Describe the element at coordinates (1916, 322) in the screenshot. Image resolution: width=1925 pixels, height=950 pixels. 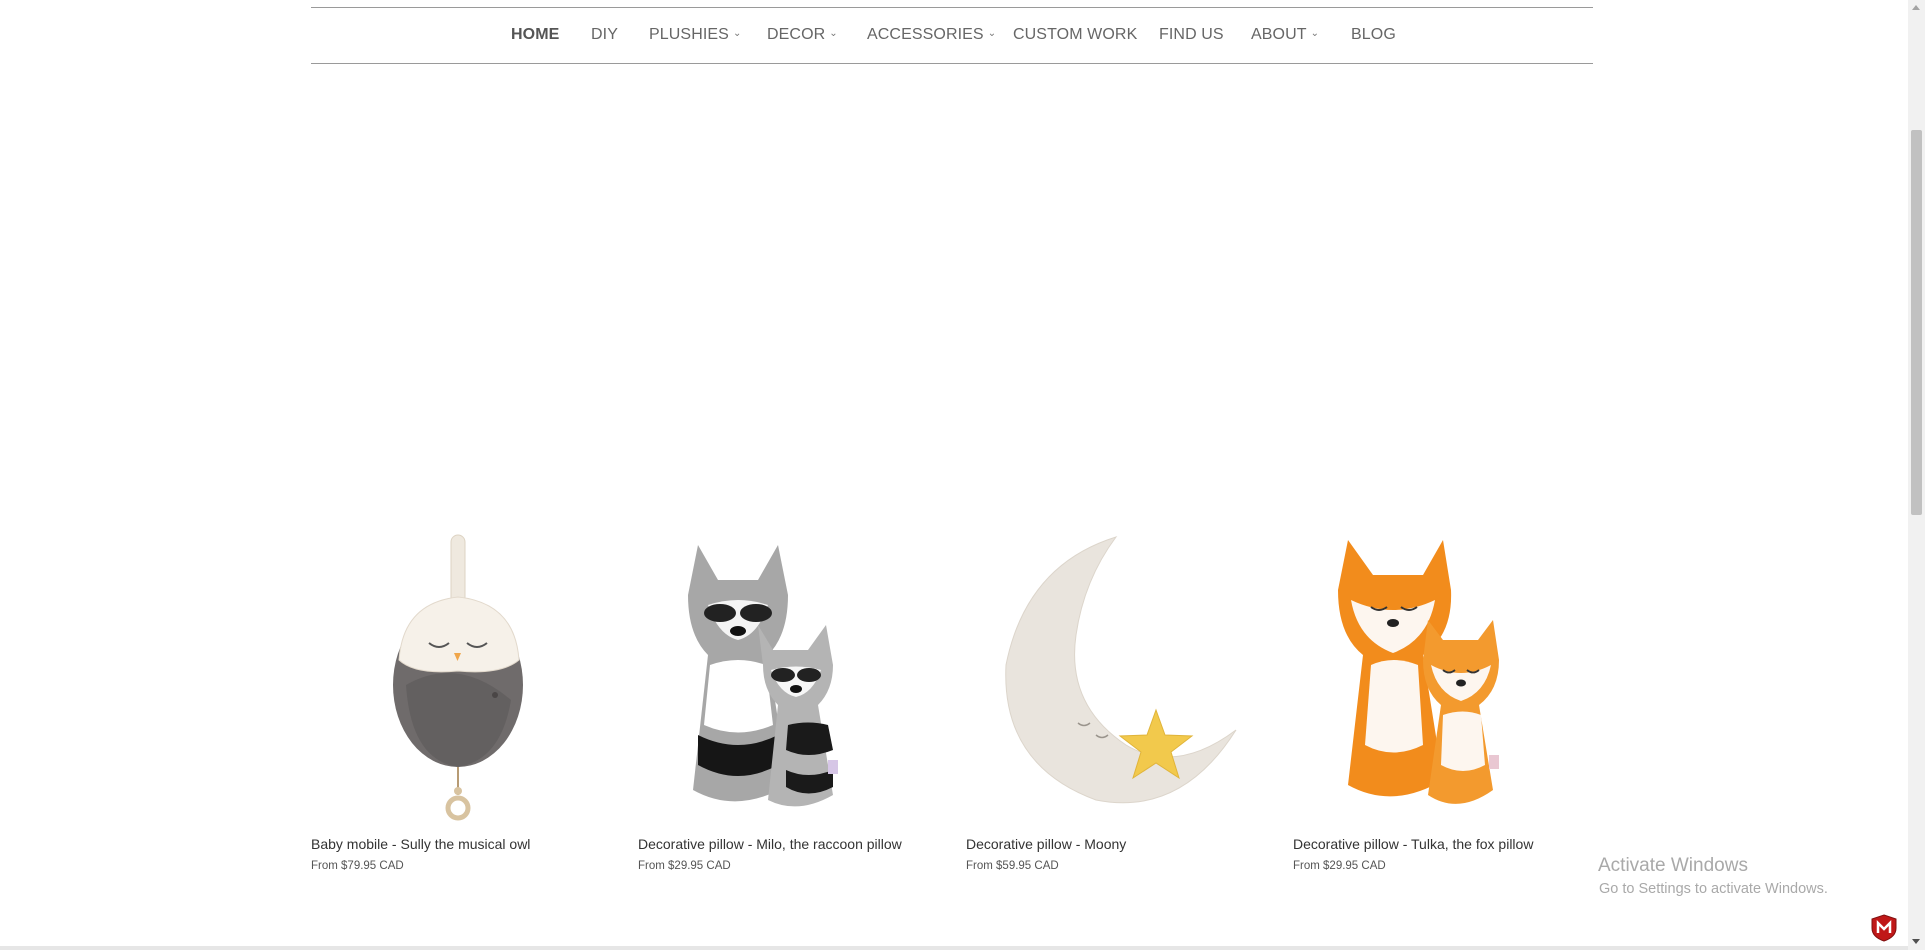
I see `scrollbar-thumb` at that location.